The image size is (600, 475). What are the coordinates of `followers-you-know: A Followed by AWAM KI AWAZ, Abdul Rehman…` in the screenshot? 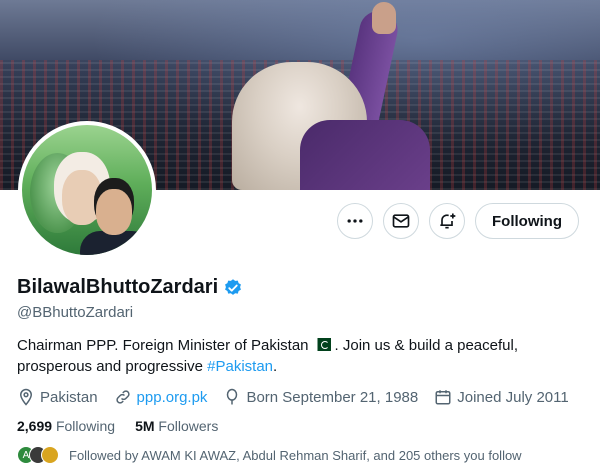 It's located at (302, 455).